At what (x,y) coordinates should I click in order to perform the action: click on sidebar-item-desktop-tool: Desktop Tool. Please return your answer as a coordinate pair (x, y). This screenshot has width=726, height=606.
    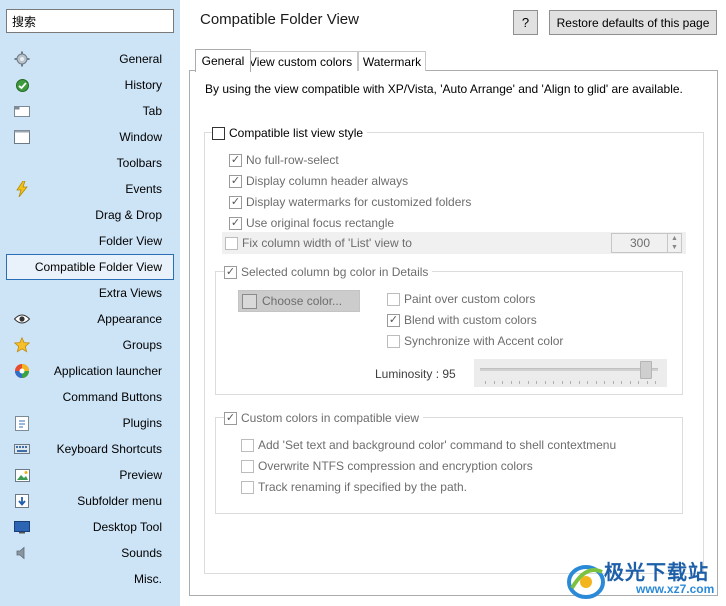
    Looking at the image, I should click on (90, 527).